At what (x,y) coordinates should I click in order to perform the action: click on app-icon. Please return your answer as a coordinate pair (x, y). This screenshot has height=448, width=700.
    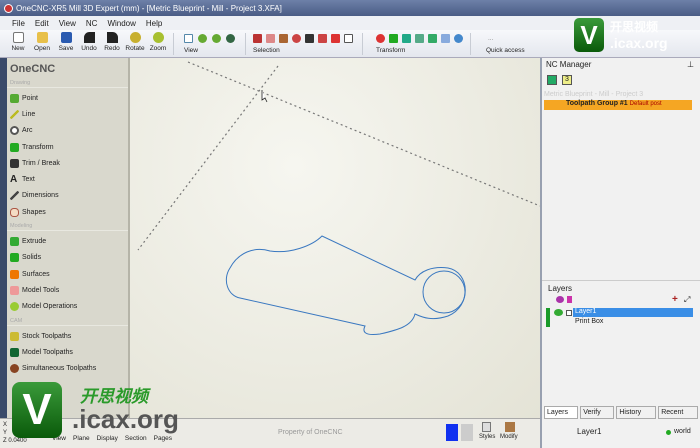
    Looking at the image, I should click on (8, 8).